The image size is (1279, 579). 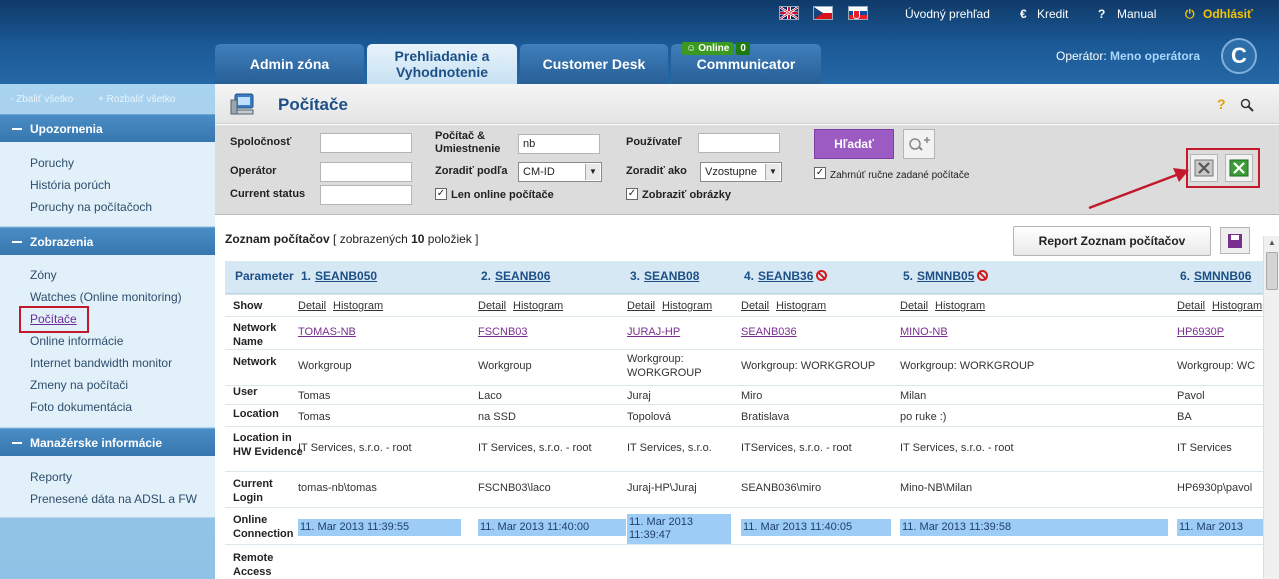 I want to click on sort-as-select: Vzostupne ▼, so click(x=741, y=172).